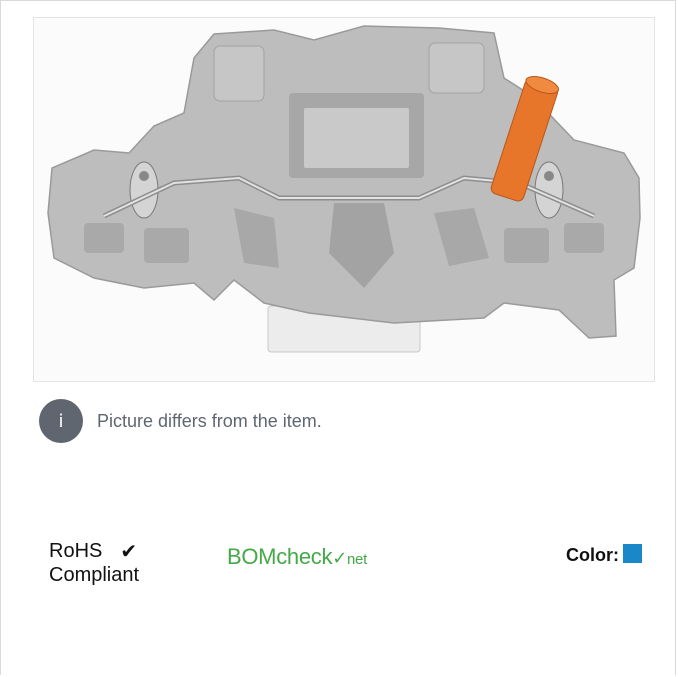 Image resolution: width=678 pixels, height=677 pixels. Describe the element at coordinates (632, 553) in the screenshot. I see `color-swatch` at that location.